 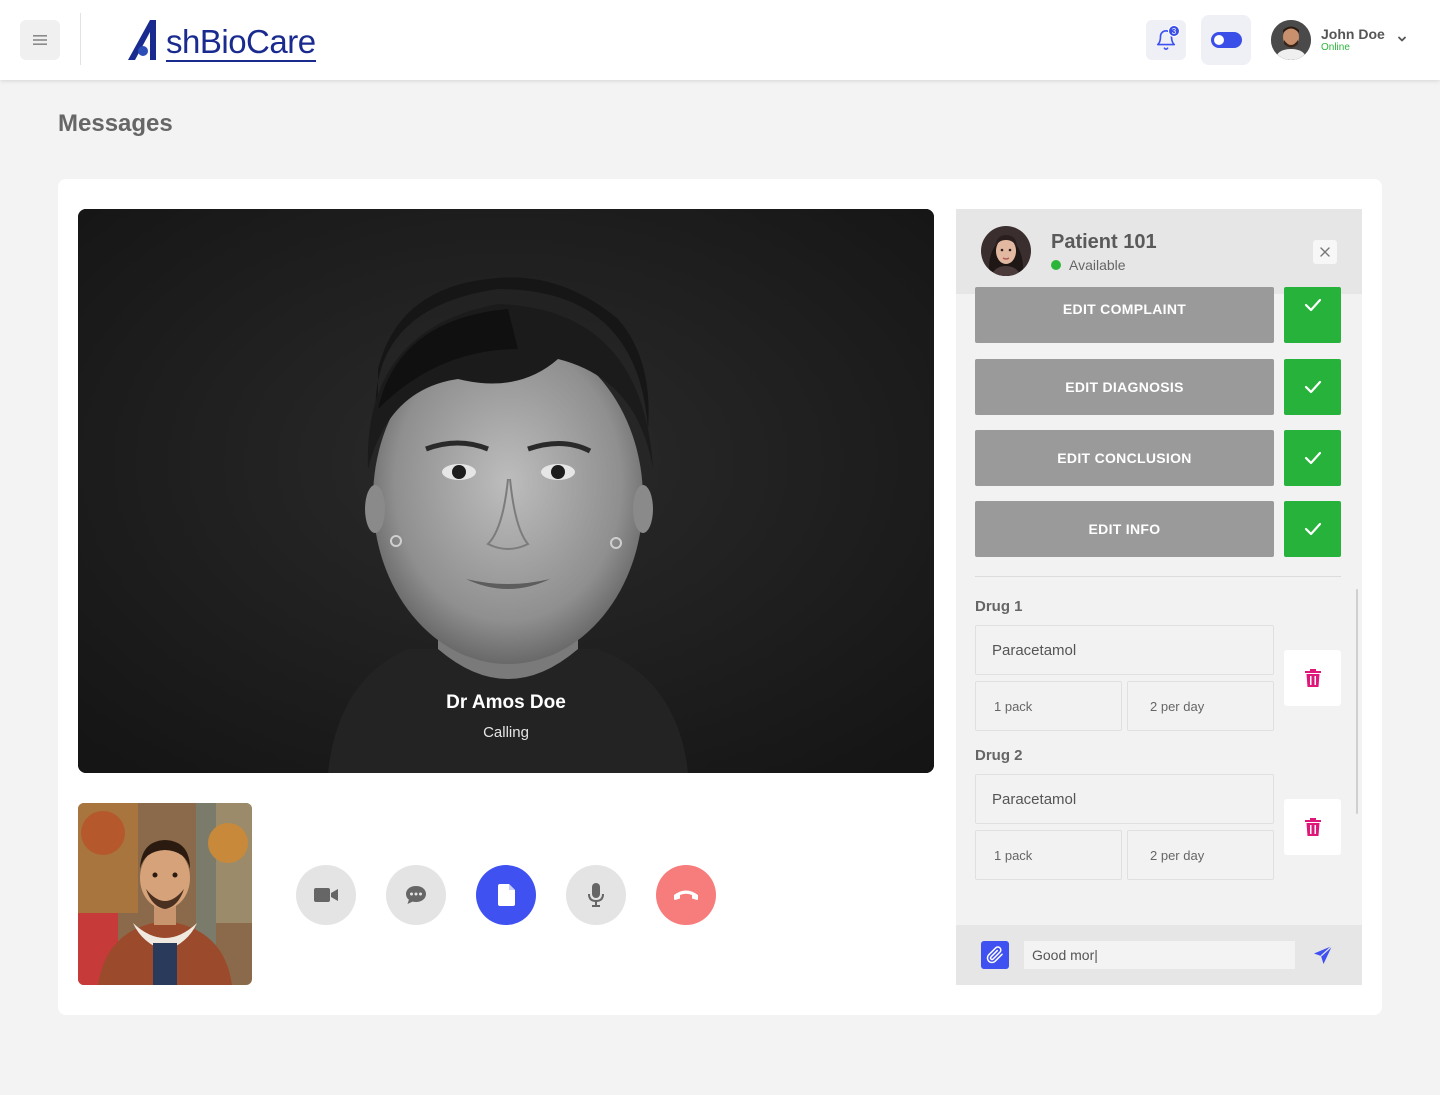 What do you see at coordinates (720, 40) in the screenshot?
I see `top-header: shBioCare 3 John Doe Online` at bounding box center [720, 40].